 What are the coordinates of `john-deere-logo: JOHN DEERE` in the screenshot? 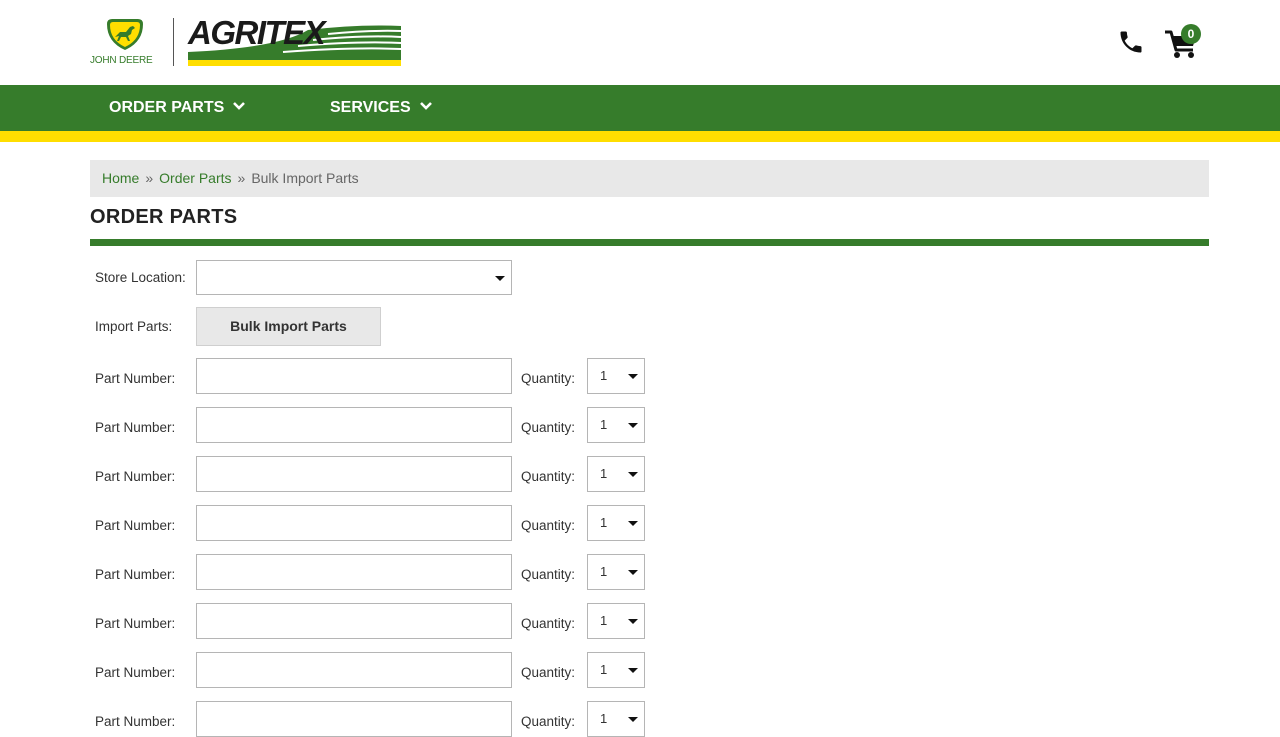 It's located at (125, 43).